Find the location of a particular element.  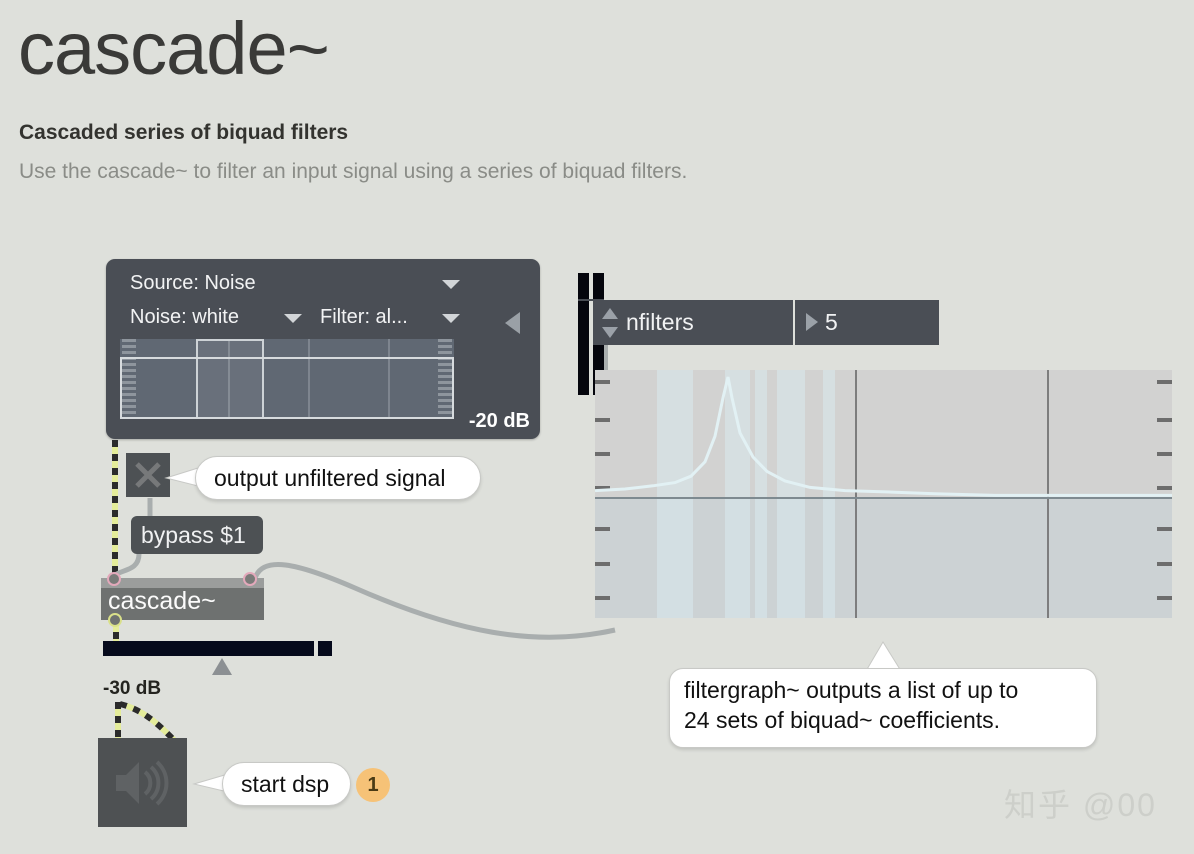

source-select-label: Source: Noise is located at coordinates (193, 283).